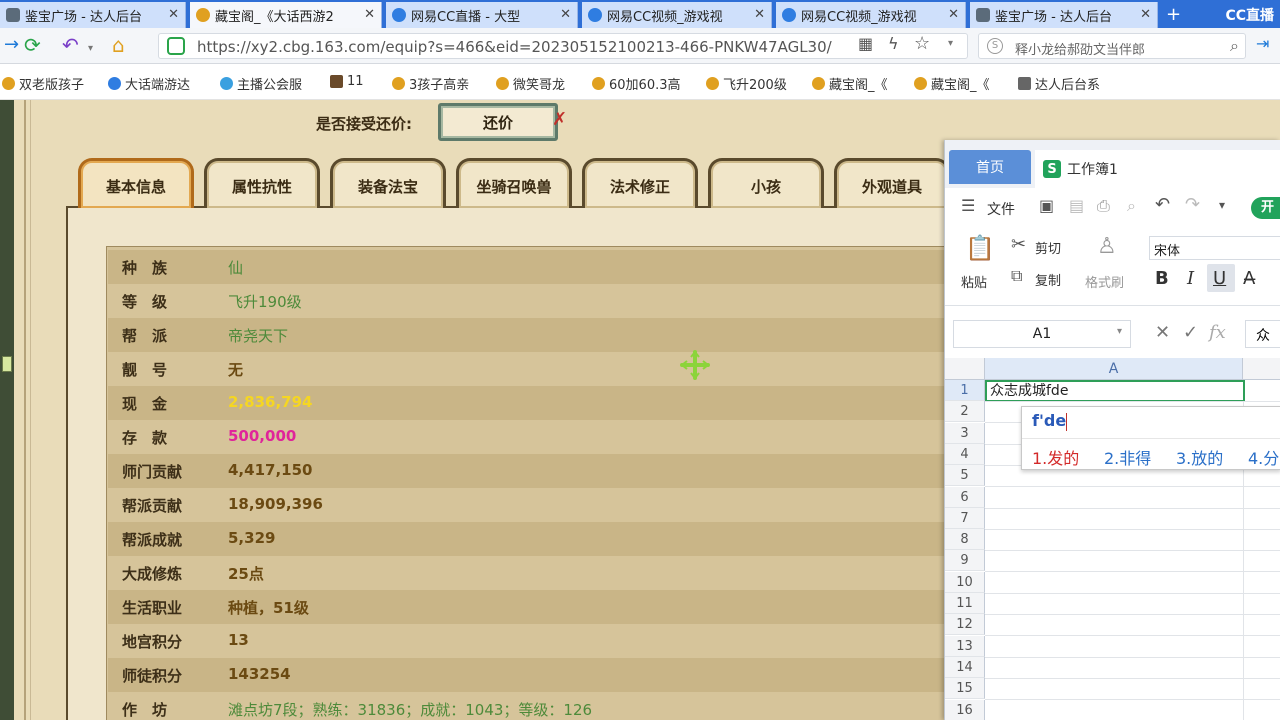 The width and height of the screenshot is (1280, 720). What do you see at coordinates (965, 582) in the screenshot?
I see `row-header: 10` at bounding box center [965, 582].